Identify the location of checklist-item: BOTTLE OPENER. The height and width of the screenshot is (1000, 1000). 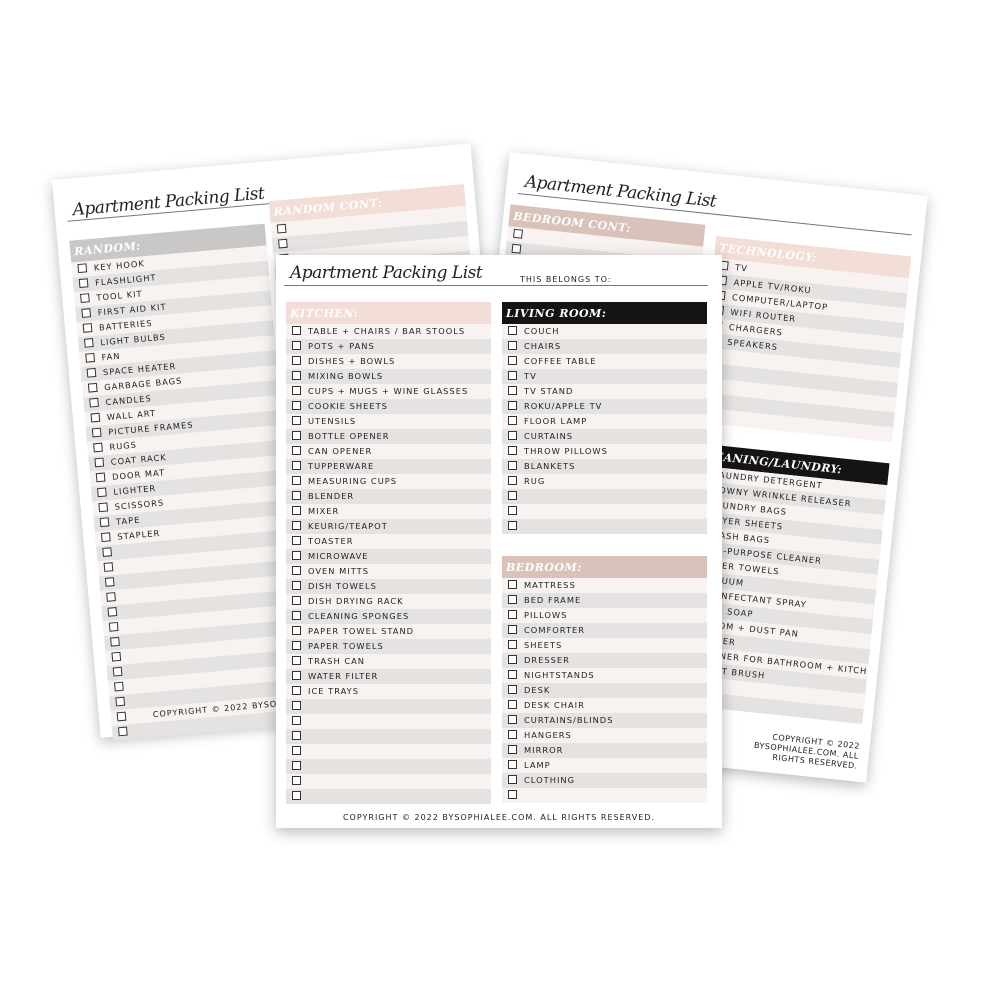
(388, 436).